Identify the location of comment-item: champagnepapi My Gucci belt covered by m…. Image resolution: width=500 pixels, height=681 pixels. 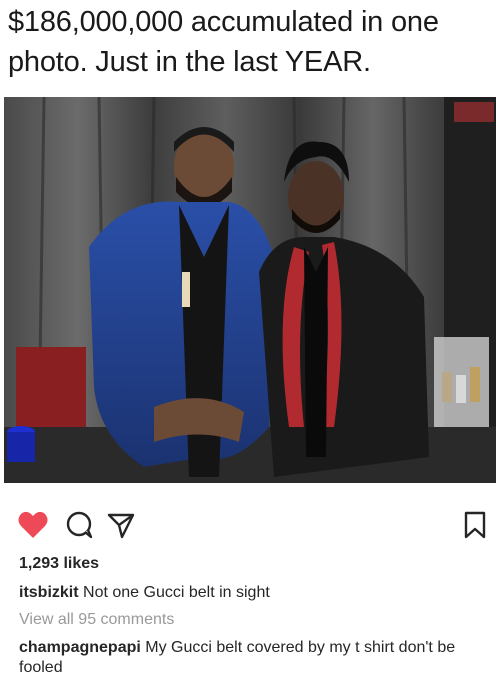
(254, 658).